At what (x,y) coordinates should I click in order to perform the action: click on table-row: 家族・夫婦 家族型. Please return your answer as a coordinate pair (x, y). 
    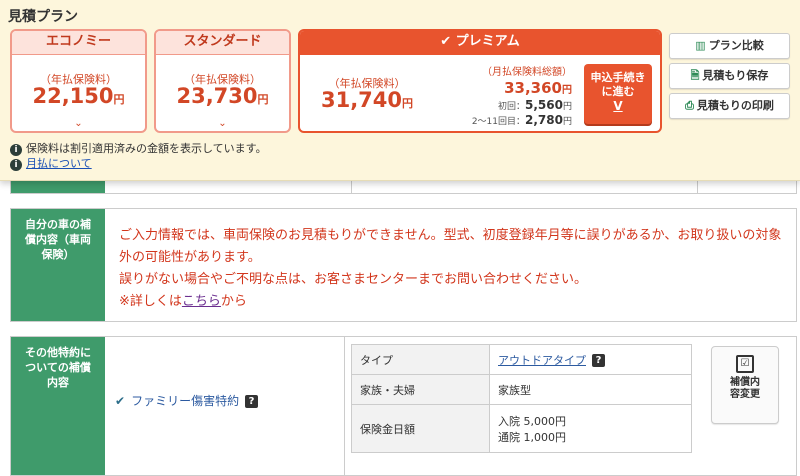
    Looking at the image, I should click on (521, 389).